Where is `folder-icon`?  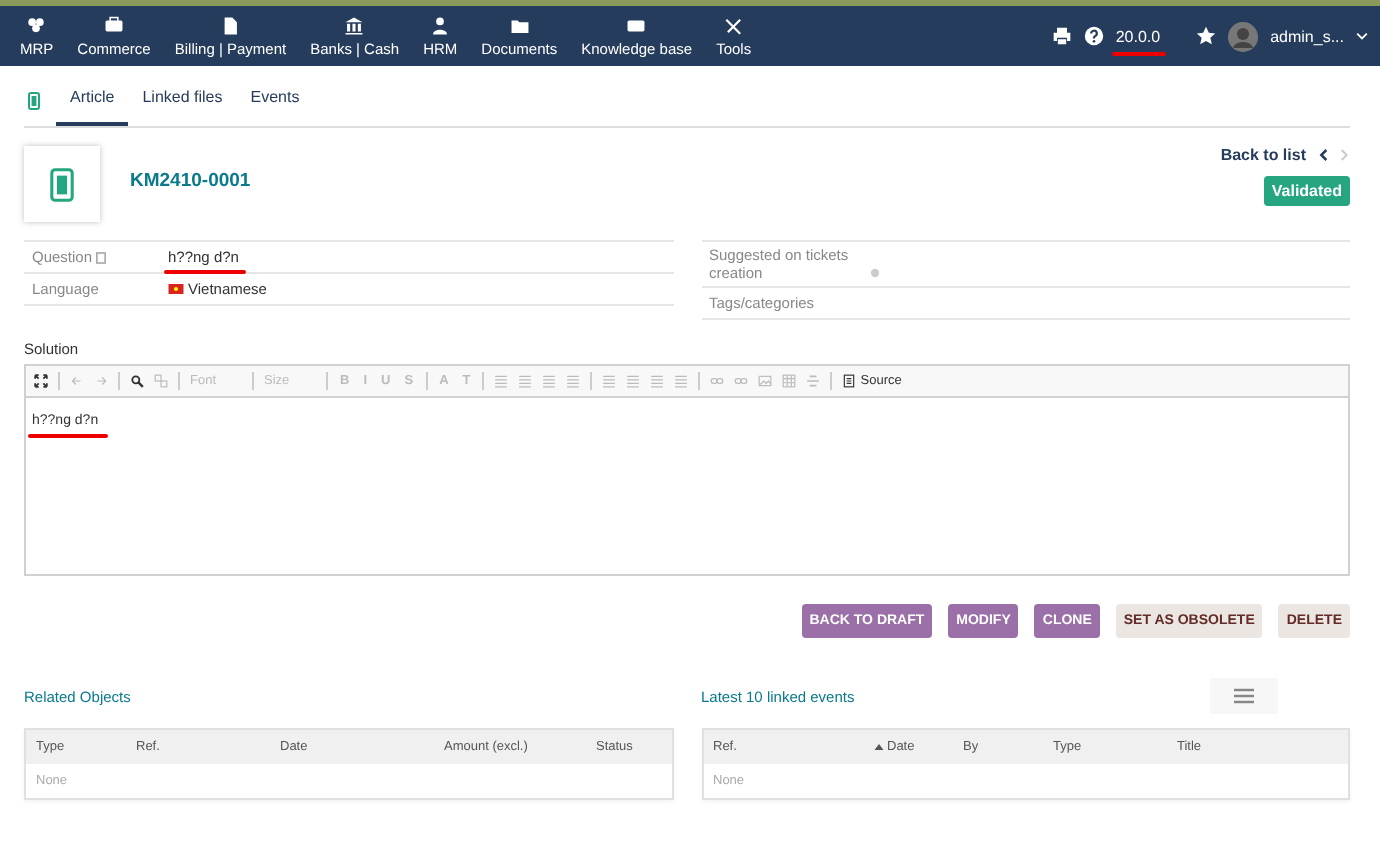 folder-icon is located at coordinates (519, 25).